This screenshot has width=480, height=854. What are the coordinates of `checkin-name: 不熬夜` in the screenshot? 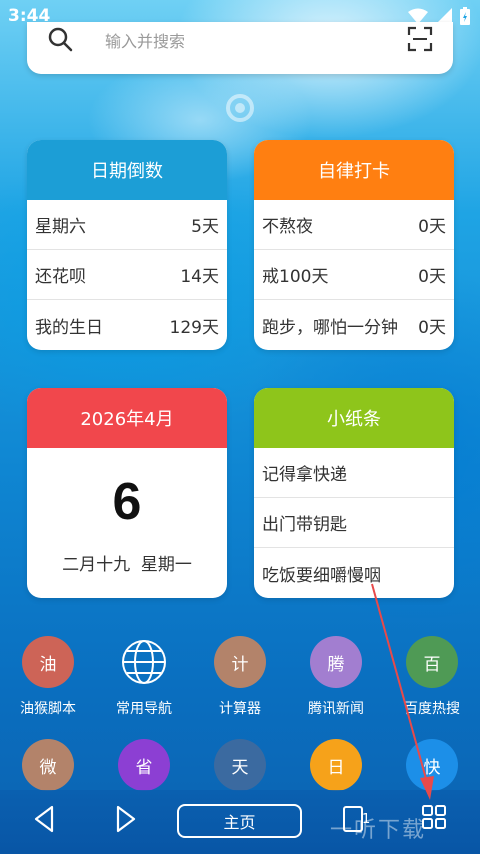 It's located at (287, 227).